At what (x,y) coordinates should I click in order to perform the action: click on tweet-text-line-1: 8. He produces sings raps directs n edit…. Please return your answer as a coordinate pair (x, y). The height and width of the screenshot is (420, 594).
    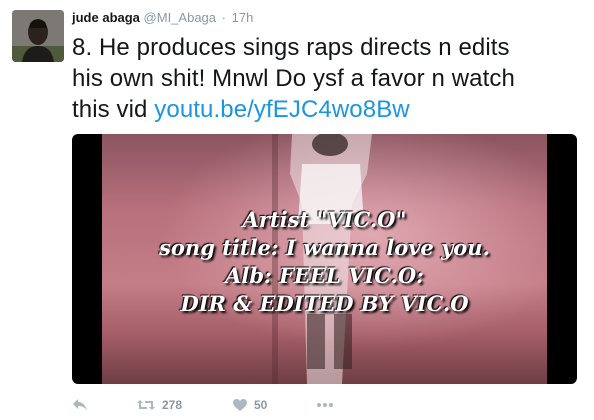
    Looking at the image, I should click on (291, 47).